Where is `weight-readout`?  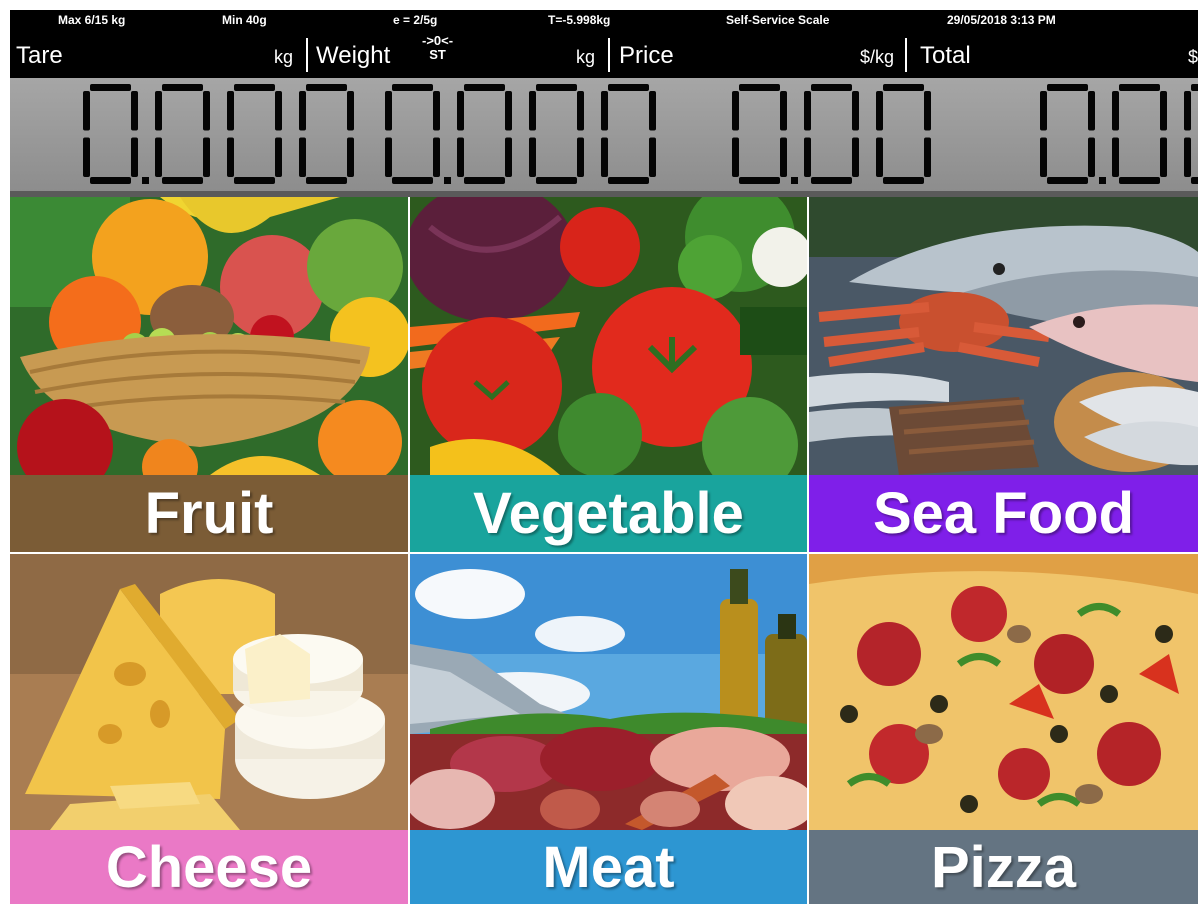
weight-readout is located at coordinates (520, 134).